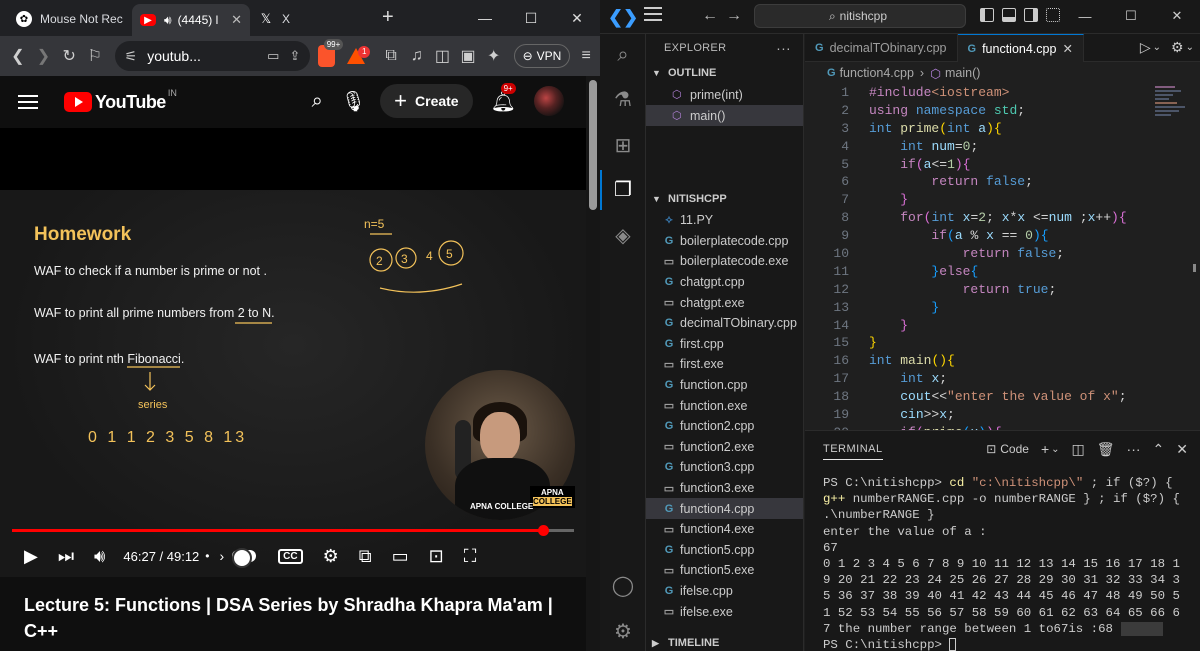  Describe the element at coordinates (44, 56) in the screenshot. I see `forward-icon: ❯` at that location.